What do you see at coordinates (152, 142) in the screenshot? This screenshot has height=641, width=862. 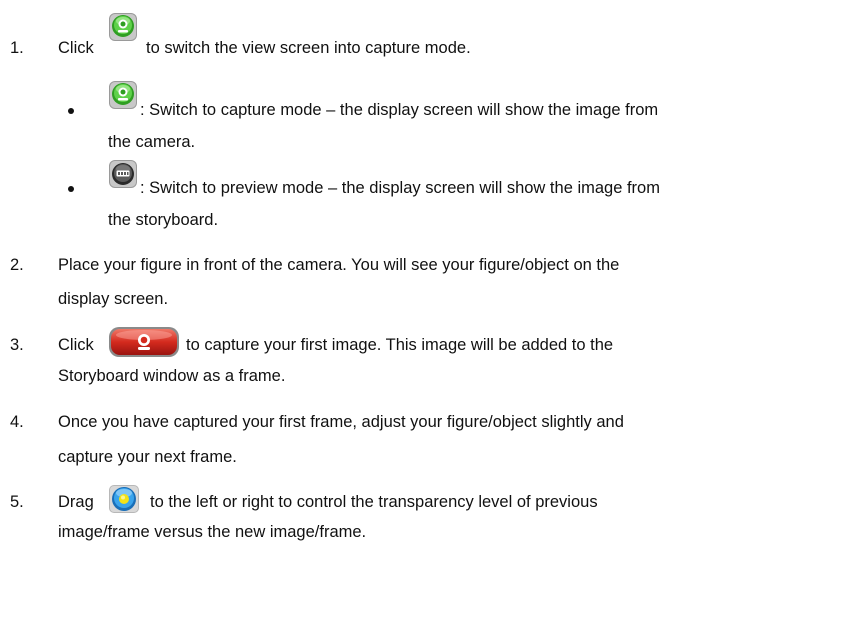 I see `bullet-capture-mode-text-cont: the camera.` at bounding box center [152, 142].